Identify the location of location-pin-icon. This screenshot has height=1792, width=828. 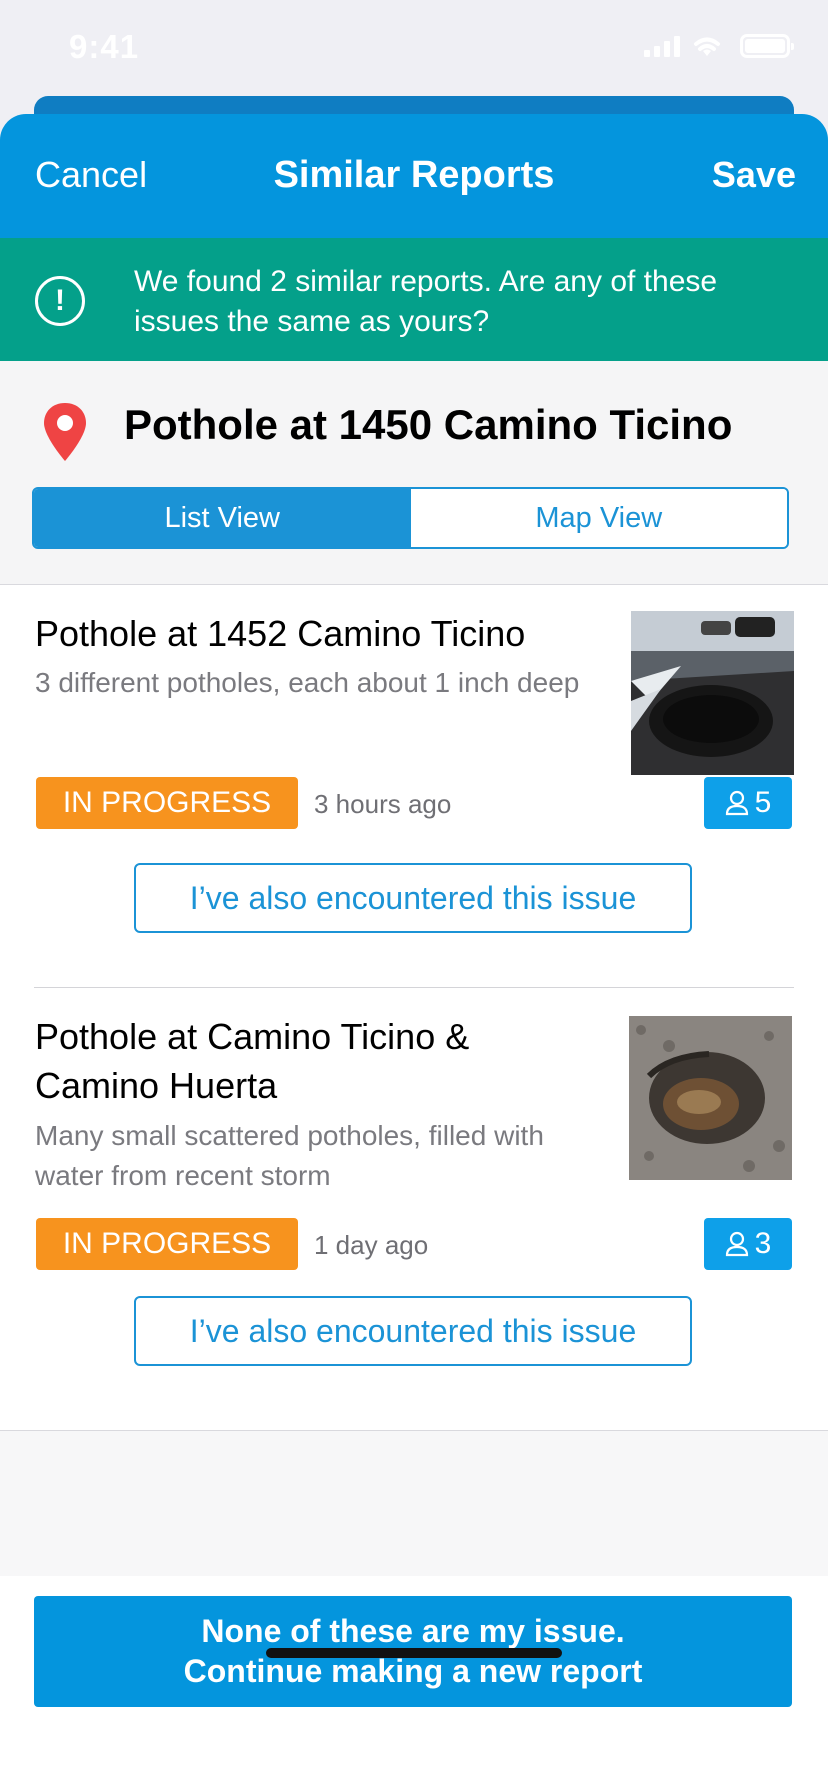
(65, 432).